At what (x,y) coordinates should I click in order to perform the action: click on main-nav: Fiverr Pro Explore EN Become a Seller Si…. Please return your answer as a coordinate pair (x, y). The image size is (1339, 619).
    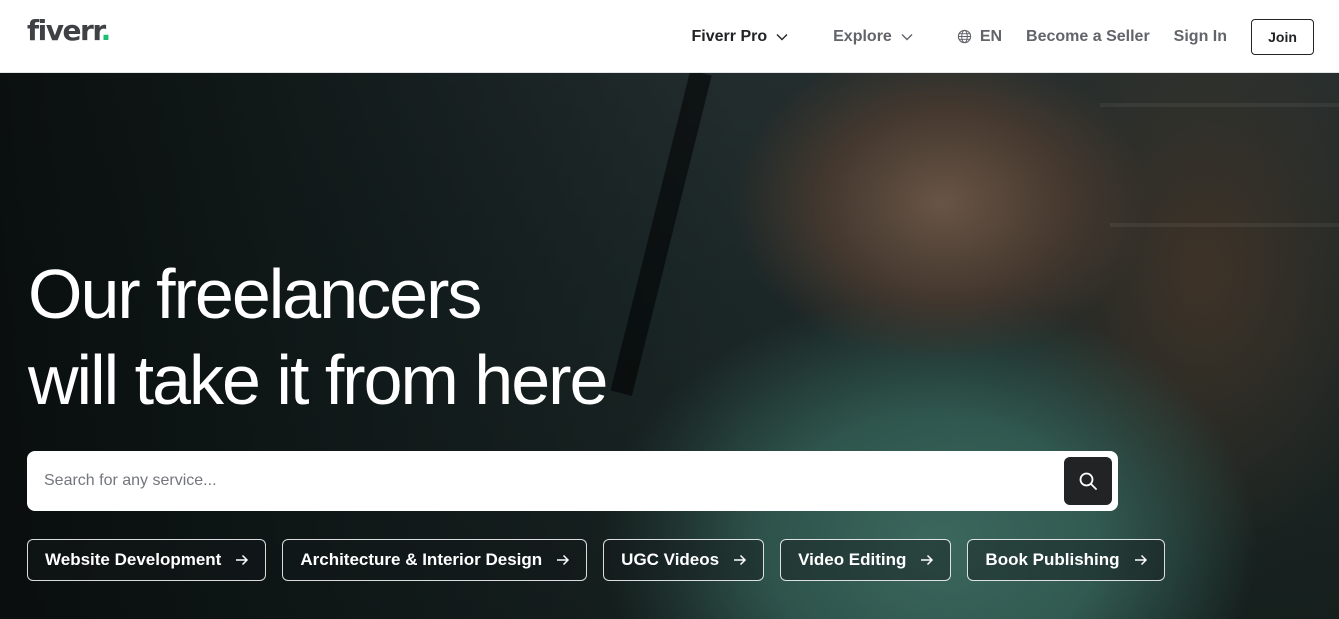
    Looking at the image, I should click on (1003, 36).